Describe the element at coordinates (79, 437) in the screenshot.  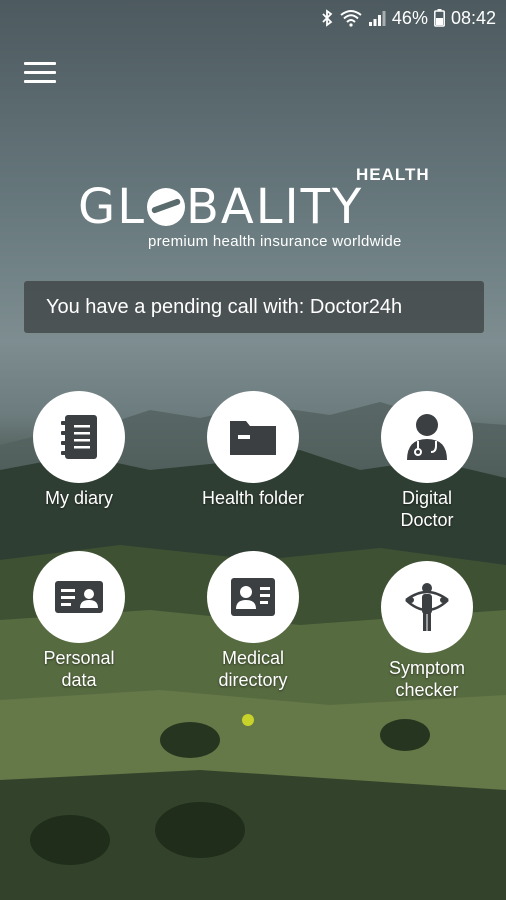
I see `diary-icon` at that location.